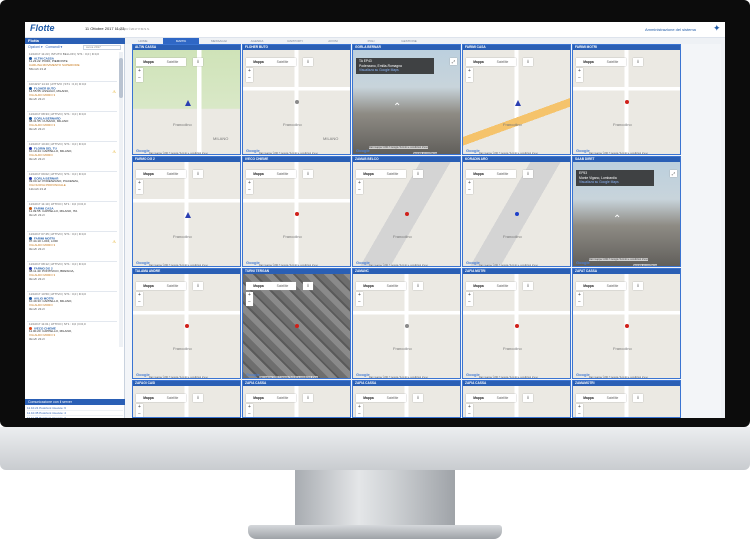 The width and height of the screenshot is (750, 546). Describe the element at coordinates (34, 47) in the screenshot. I see `options-menu: Opzioni` at that location.